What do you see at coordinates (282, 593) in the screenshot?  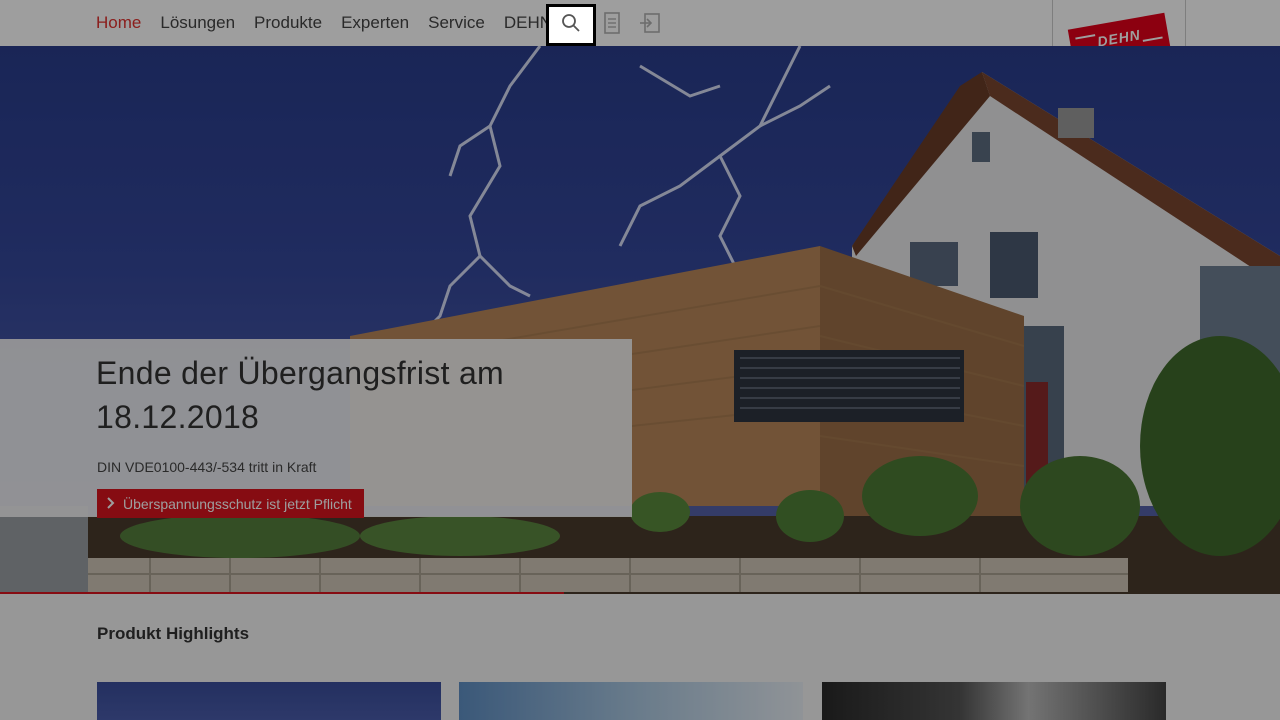 I see `slider-progress-bar` at bounding box center [282, 593].